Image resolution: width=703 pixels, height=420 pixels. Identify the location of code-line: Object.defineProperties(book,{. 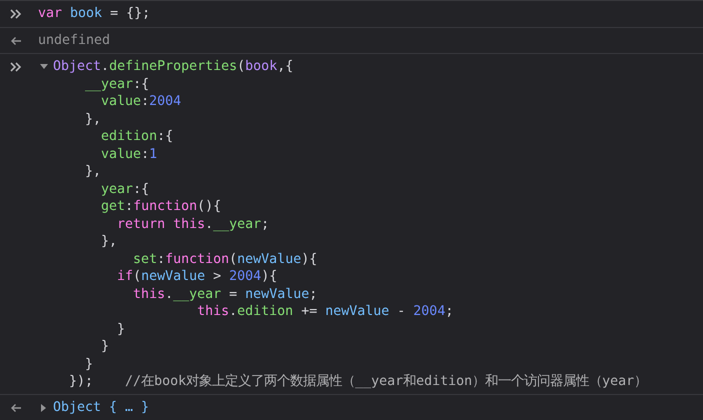
(173, 67).